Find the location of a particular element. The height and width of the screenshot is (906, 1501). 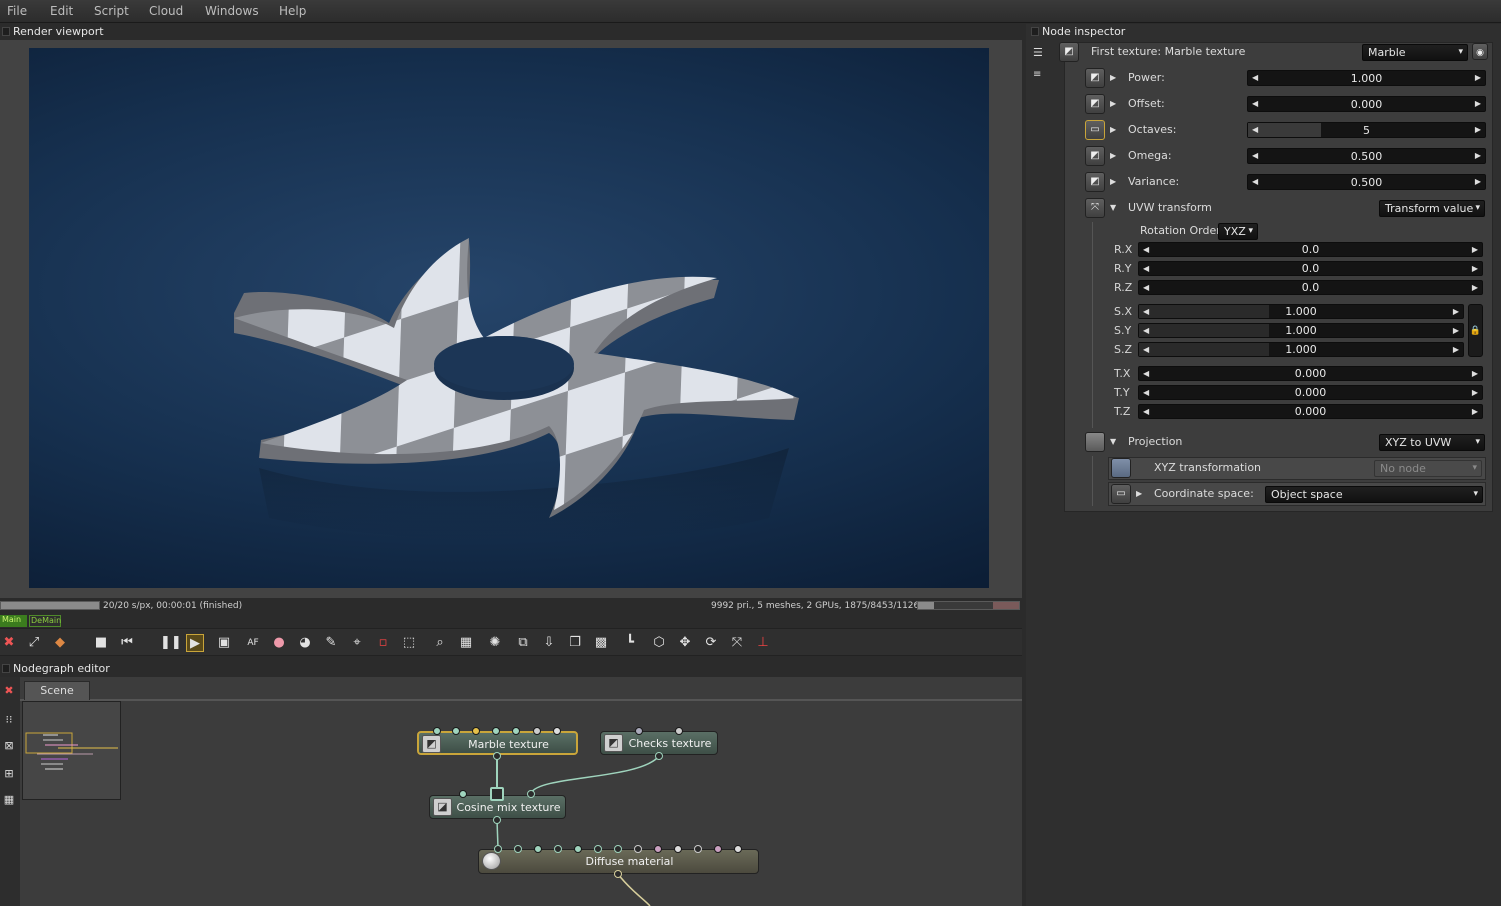

texture-type-dropdown: Marble ▾ is located at coordinates (1415, 52).